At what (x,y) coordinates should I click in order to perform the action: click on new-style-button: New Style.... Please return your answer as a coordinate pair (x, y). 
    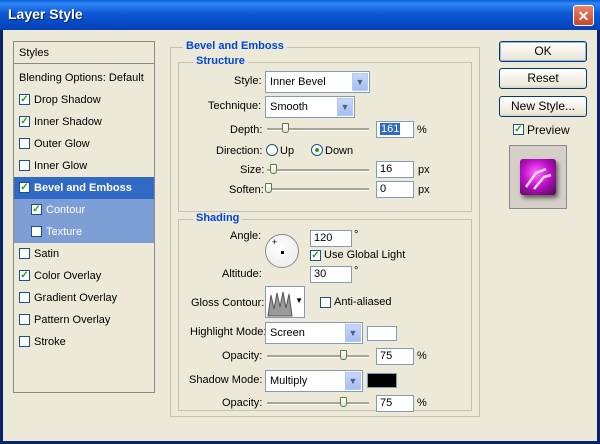
    Looking at the image, I should click on (543, 106).